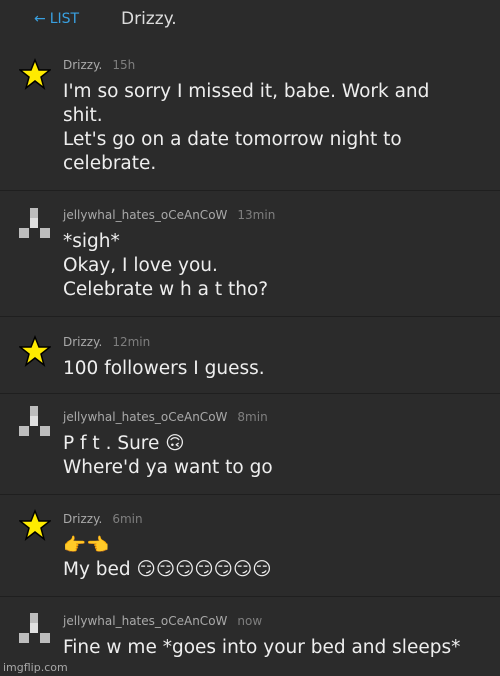 This screenshot has height=676, width=500. I want to click on message-header: jellywhal_hates_oCeAnCoW now, so click(162, 621).